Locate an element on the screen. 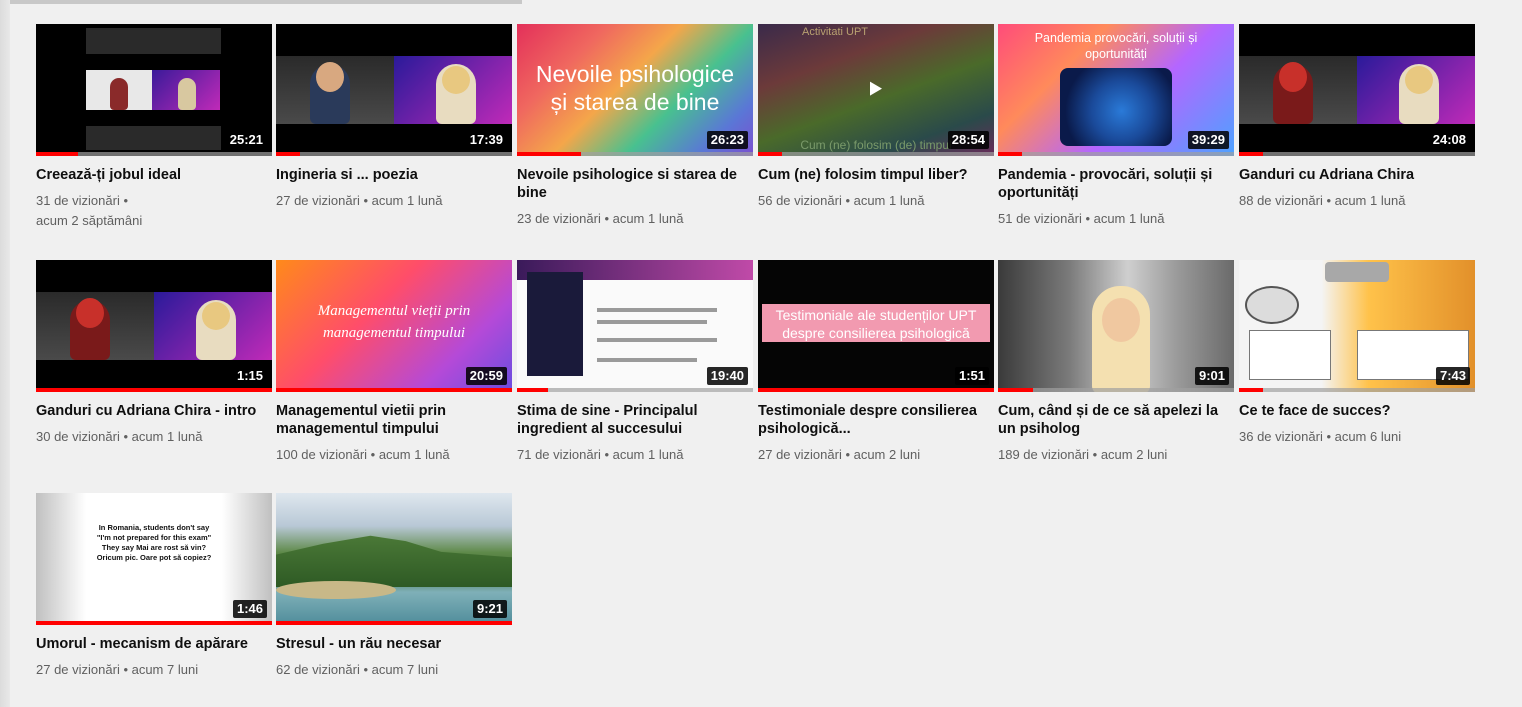 Image resolution: width=1522 pixels, height=707 pixels. hill-shape is located at coordinates (394, 561).